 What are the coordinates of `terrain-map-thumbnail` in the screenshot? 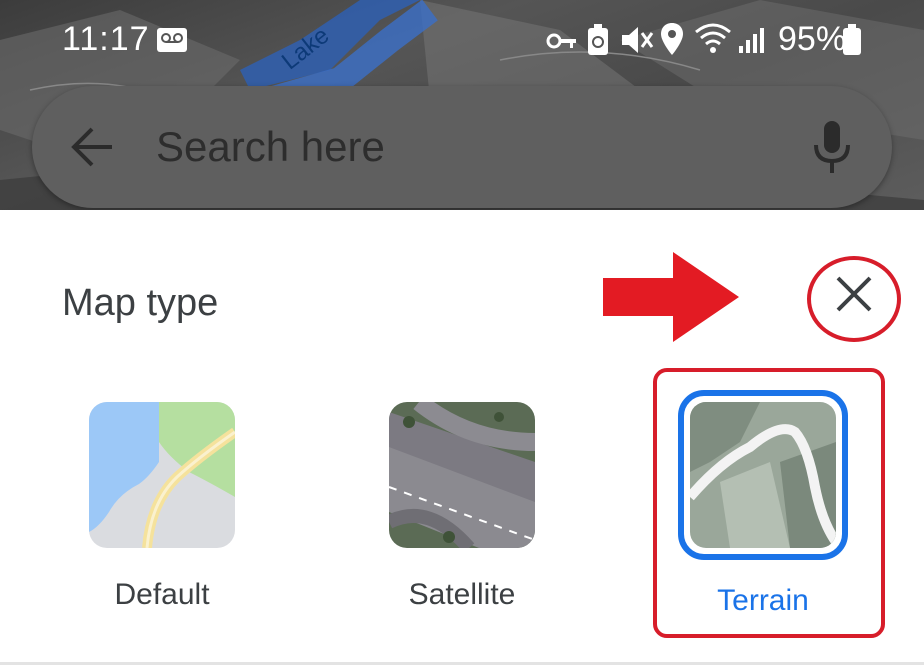 It's located at (763, 475).